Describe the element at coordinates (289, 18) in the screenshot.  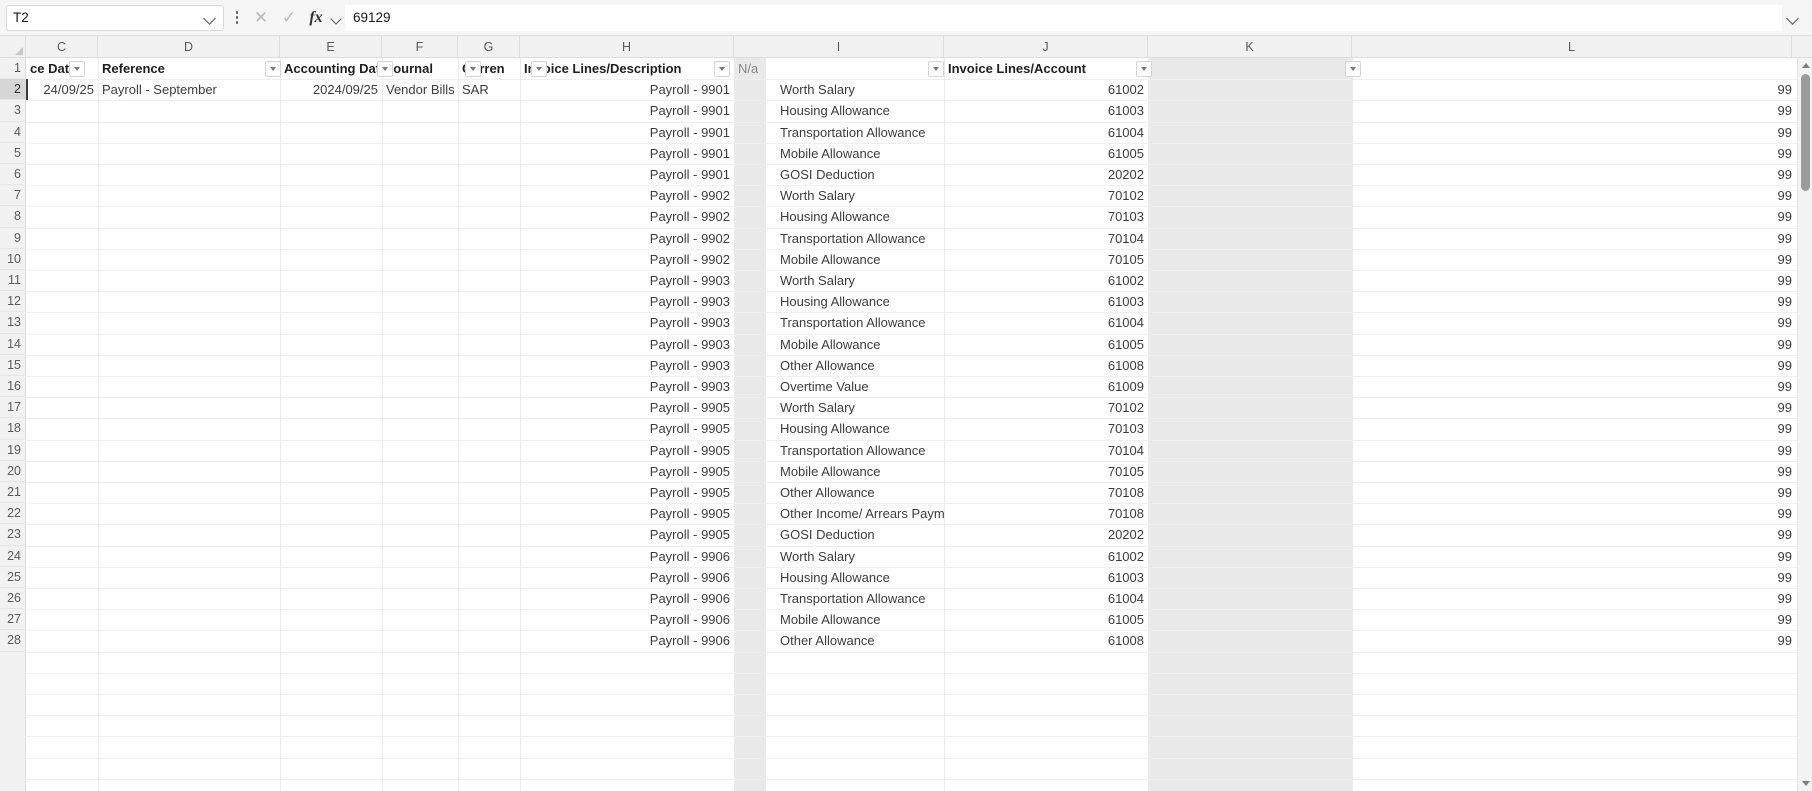
I see `accept-icon: ✓` at that location.